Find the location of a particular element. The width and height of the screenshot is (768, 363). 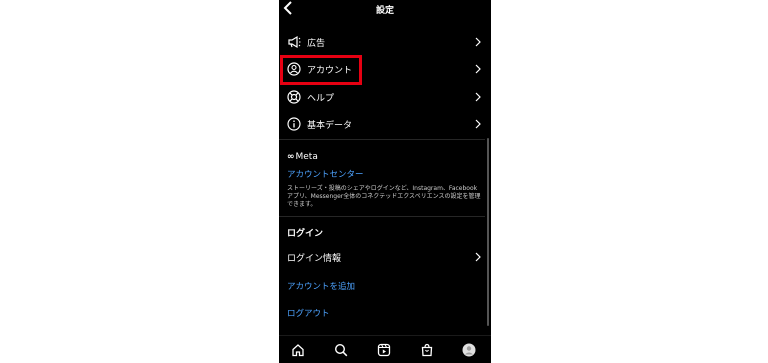

page-title: 設定 is located at coordinates (384, 11).